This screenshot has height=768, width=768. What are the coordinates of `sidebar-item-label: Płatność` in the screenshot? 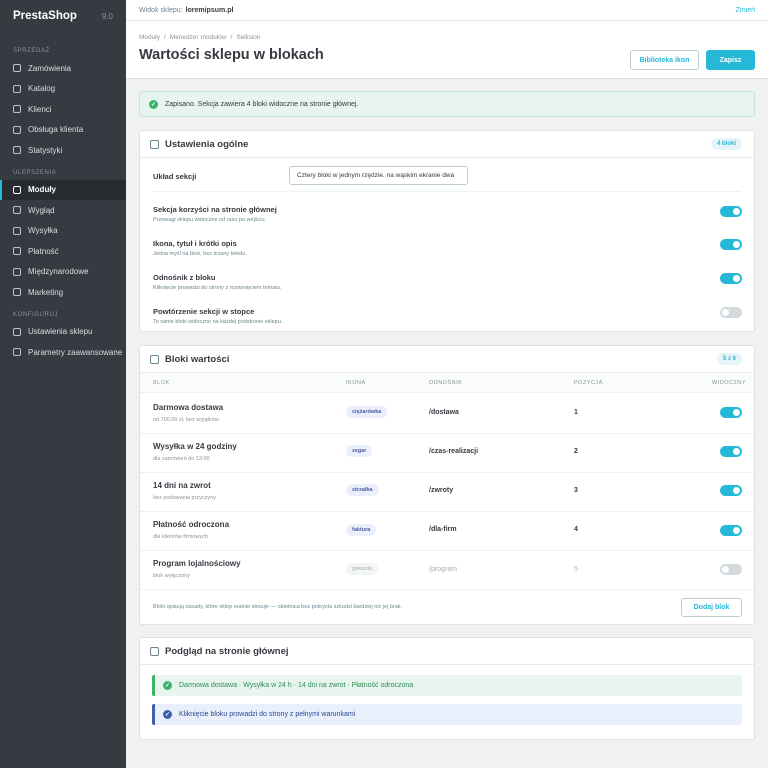 It's located at (43, 251).